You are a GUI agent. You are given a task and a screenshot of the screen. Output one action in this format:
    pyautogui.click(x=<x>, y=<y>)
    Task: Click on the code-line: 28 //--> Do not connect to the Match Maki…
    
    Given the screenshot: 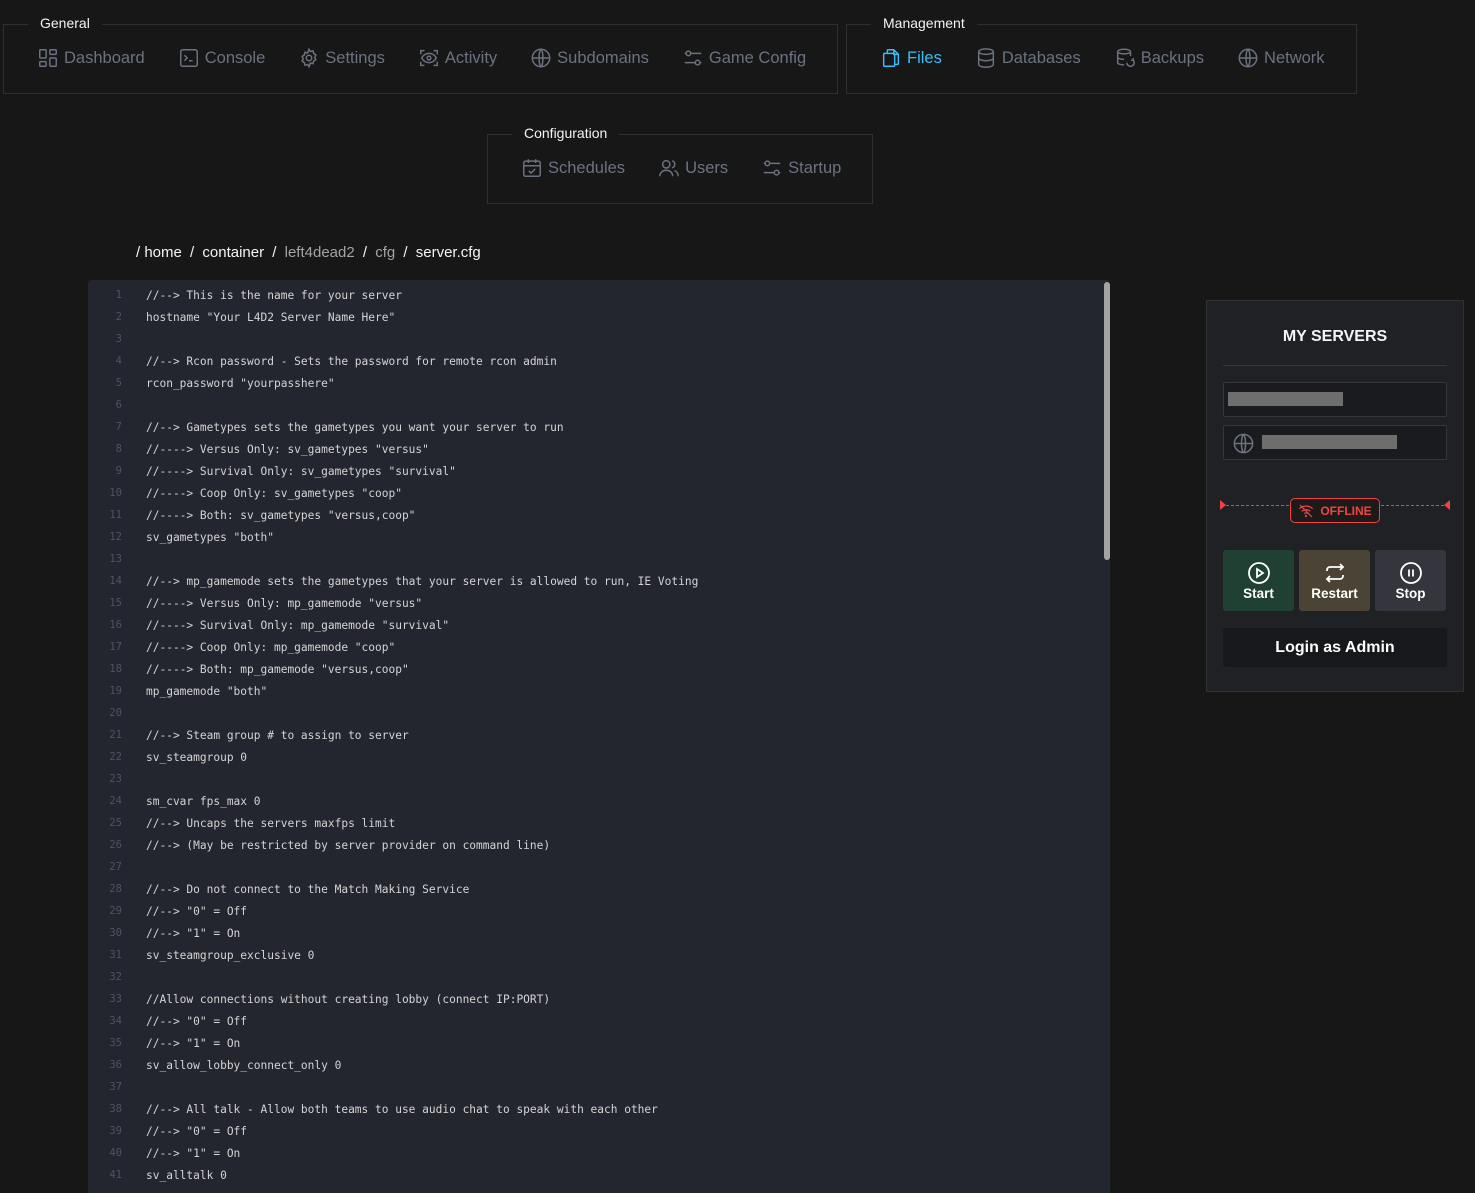 What is the action you would take?
    pyautogui.click(x=599, y=889)
    